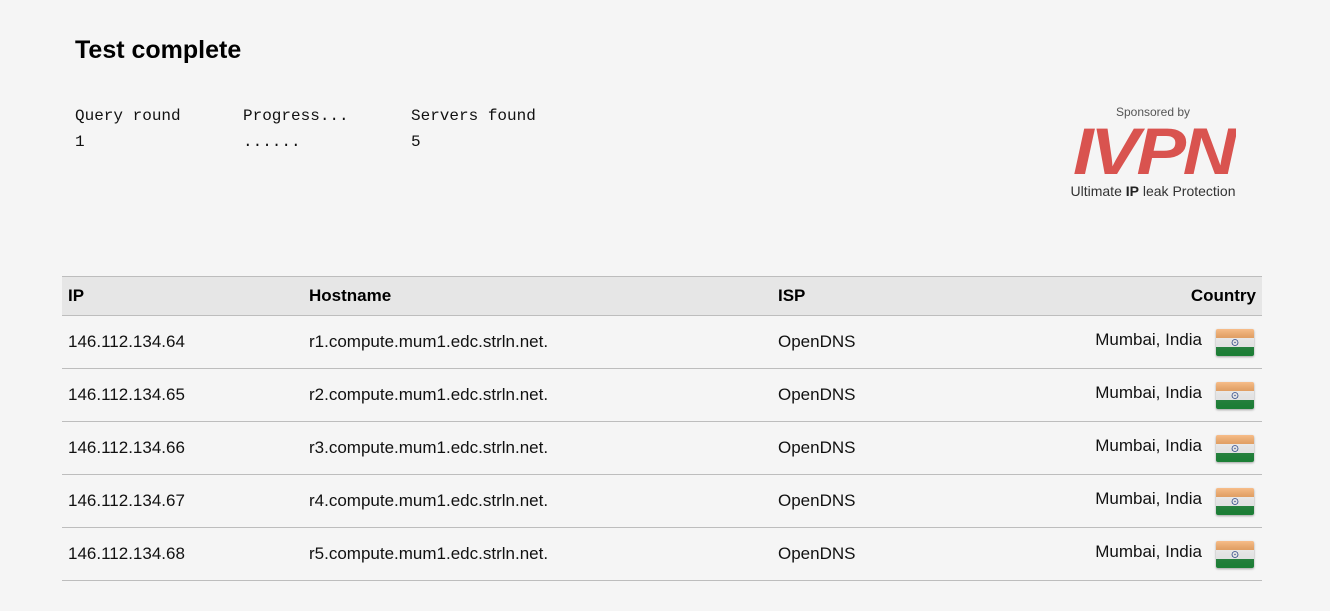 Image resolution: width=1330 pixels, height=611 pixels. I want to click on servers-found-label: Servers found, so click(473, 116).